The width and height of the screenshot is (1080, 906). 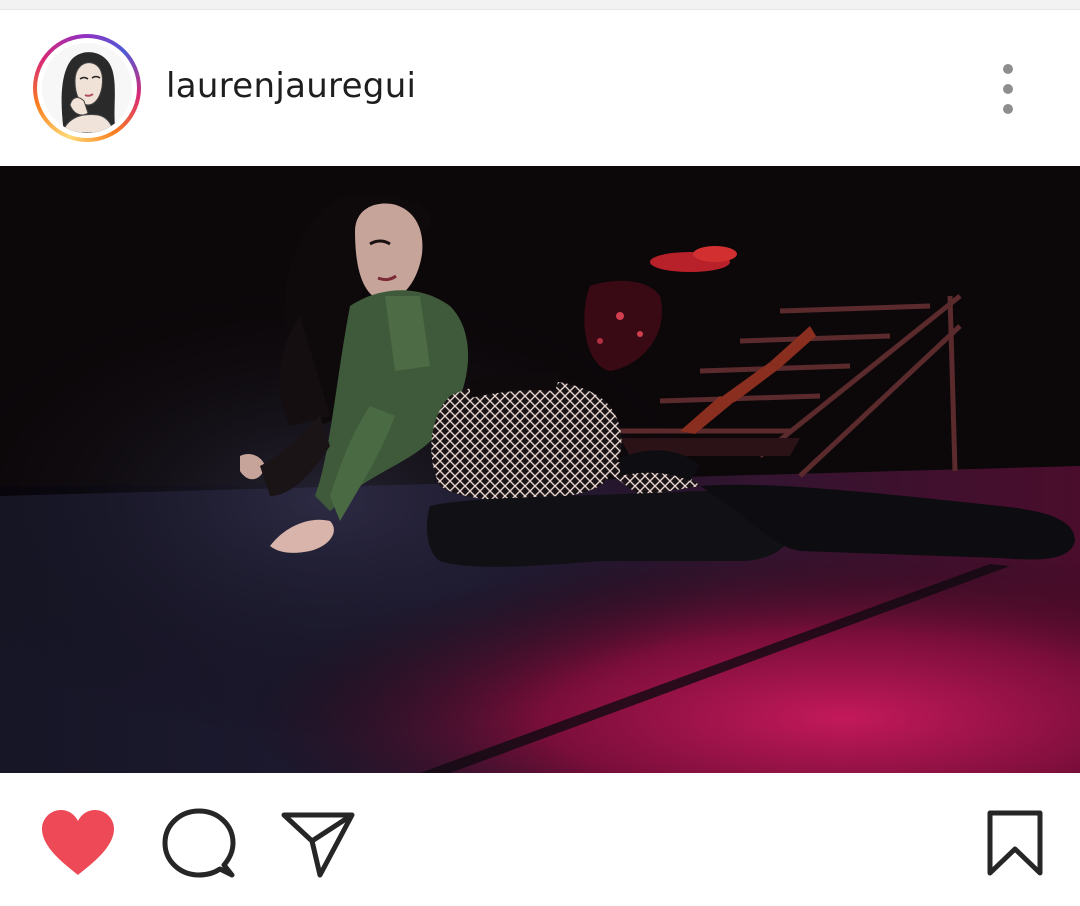 I want to click on status-divider, so click(x=540, y=5).